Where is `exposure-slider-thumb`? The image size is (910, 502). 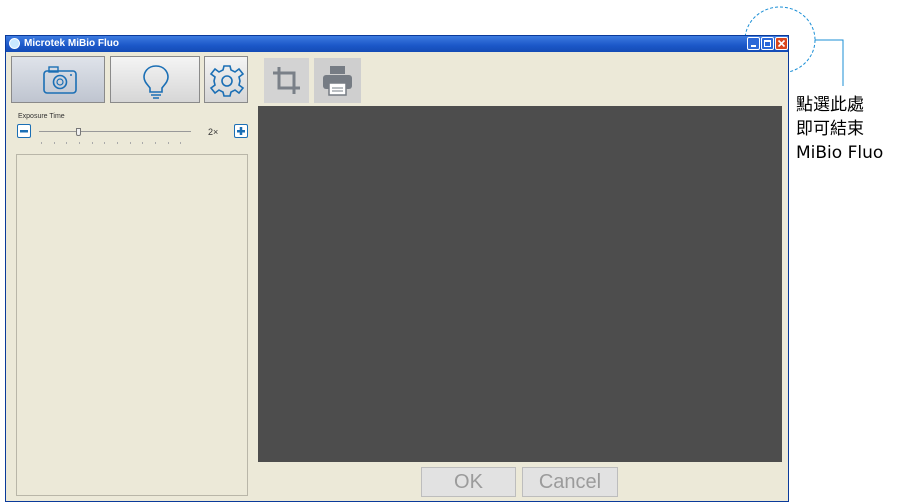 exposure-slider-thumb is located at coordinates (78, 132).